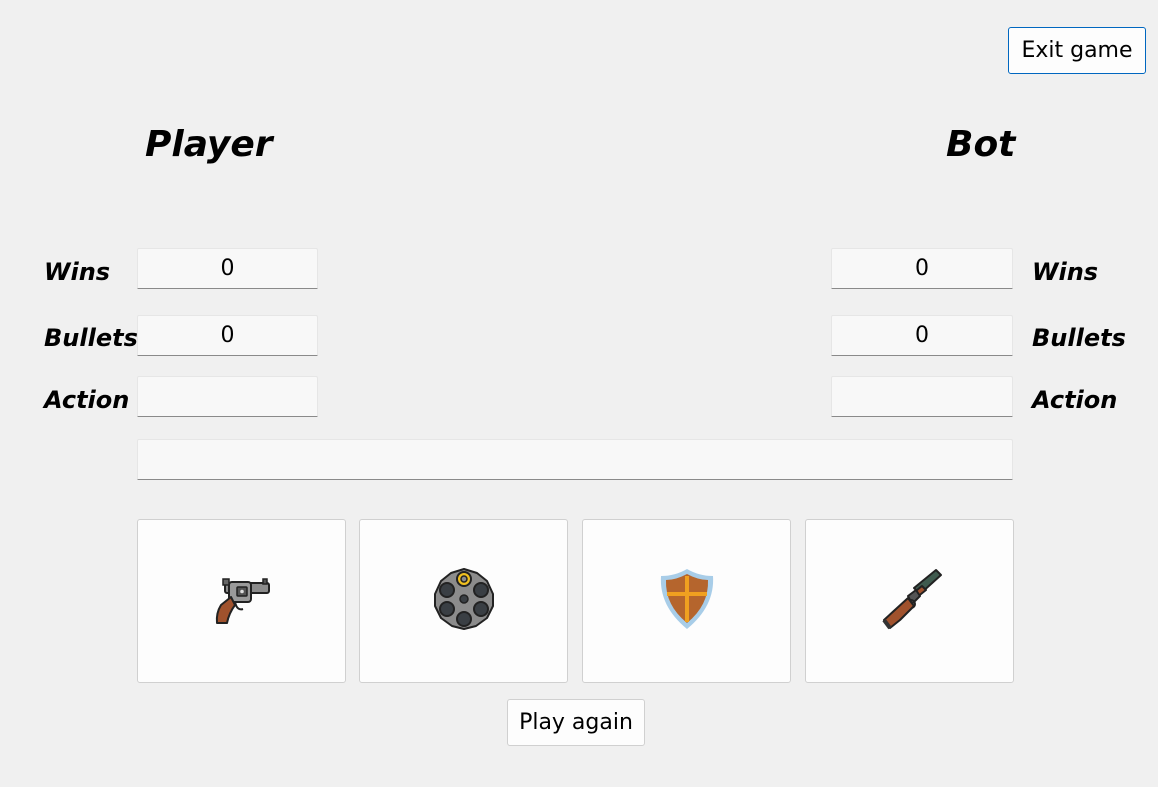 The height and width of the screenshot is (787, 1158). I want to click on block-button, so click(686, 601).